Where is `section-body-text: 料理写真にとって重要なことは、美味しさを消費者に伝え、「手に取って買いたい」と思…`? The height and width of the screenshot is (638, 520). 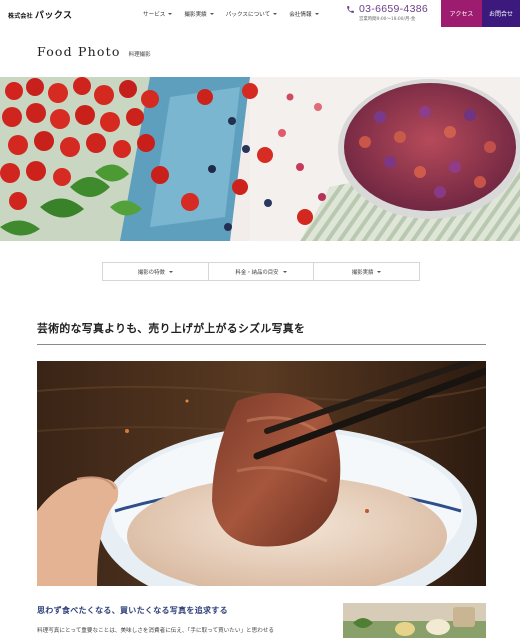
section-body-text: 料理写真にとって重要なことは、美味しさを消費者に伝え、「手に取って買いたい」と思… is located at coordinates (156, 631).